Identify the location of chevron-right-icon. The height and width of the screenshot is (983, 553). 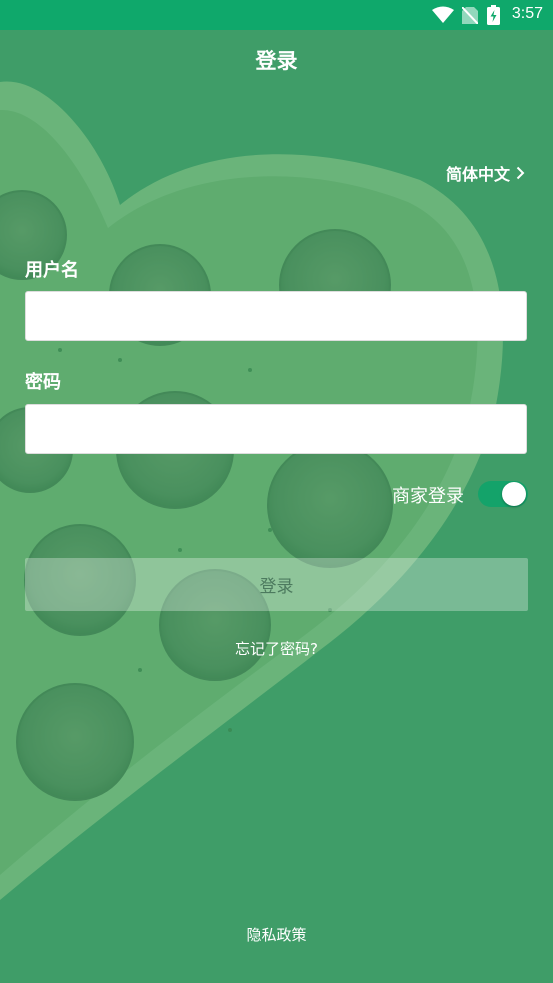
(520, 173).